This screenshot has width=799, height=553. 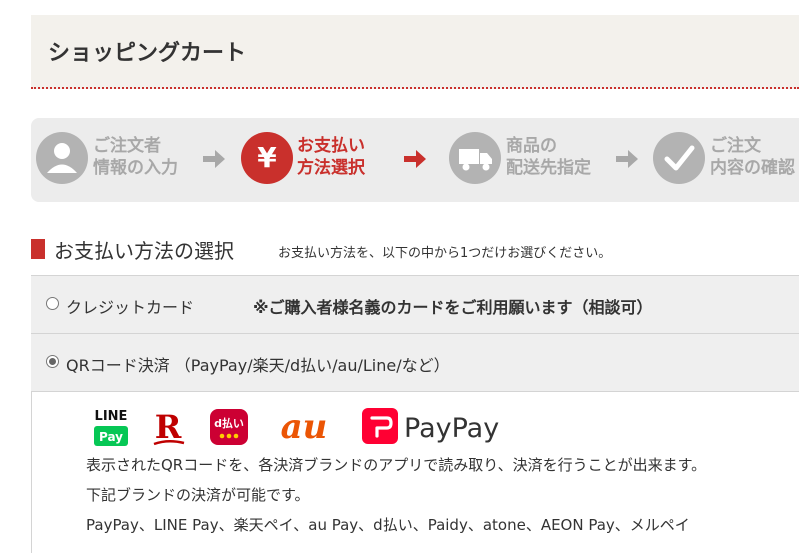 I want to click on svg-text: PayPay, so click(x=451, y=428).